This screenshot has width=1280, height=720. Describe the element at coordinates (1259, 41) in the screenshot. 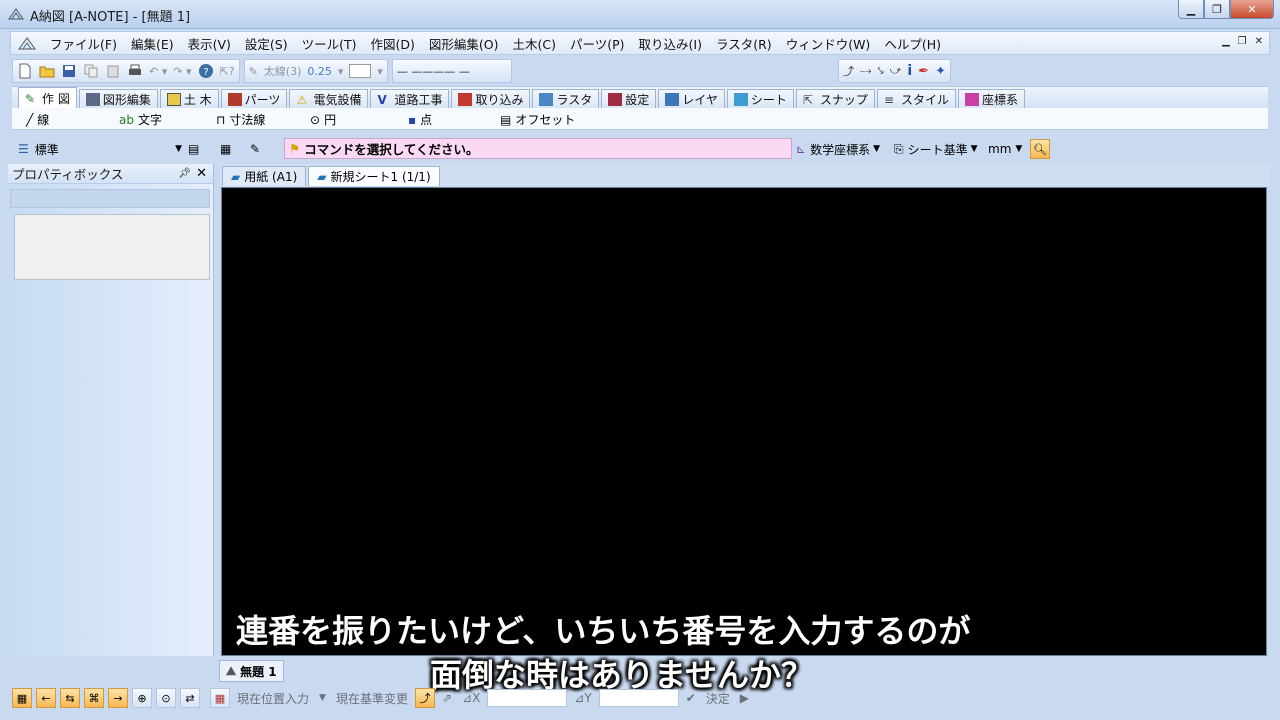

I see `mdi-close-icon: ✕` at that location.